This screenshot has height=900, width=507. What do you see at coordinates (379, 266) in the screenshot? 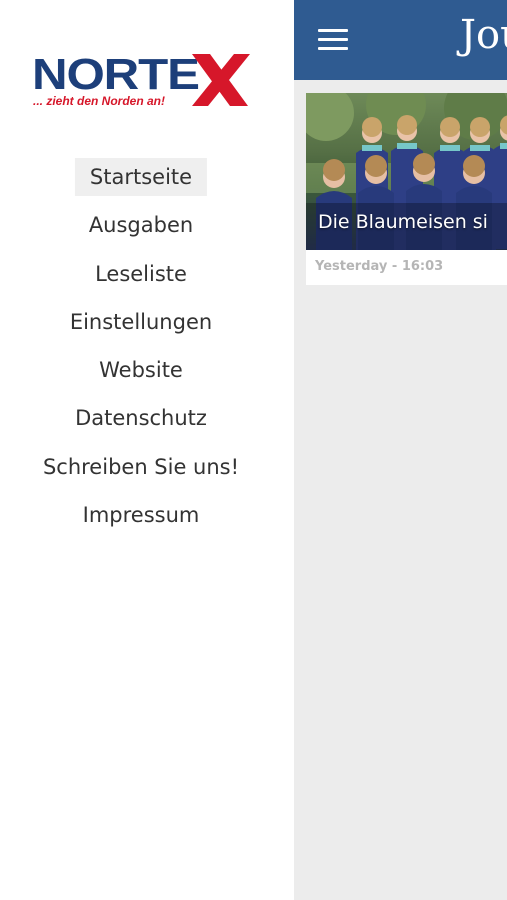
I see `article-timestamp: Yesterday - 16:03` at bounding box center [379, 266].